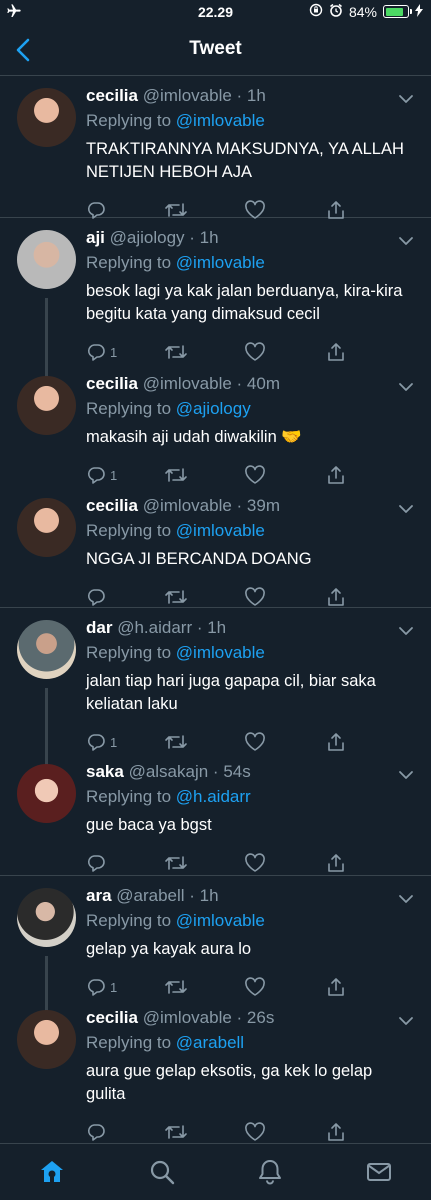 This screenshot has height=1200, width=431. I want to click on reply-icon, so click(96, 1132).